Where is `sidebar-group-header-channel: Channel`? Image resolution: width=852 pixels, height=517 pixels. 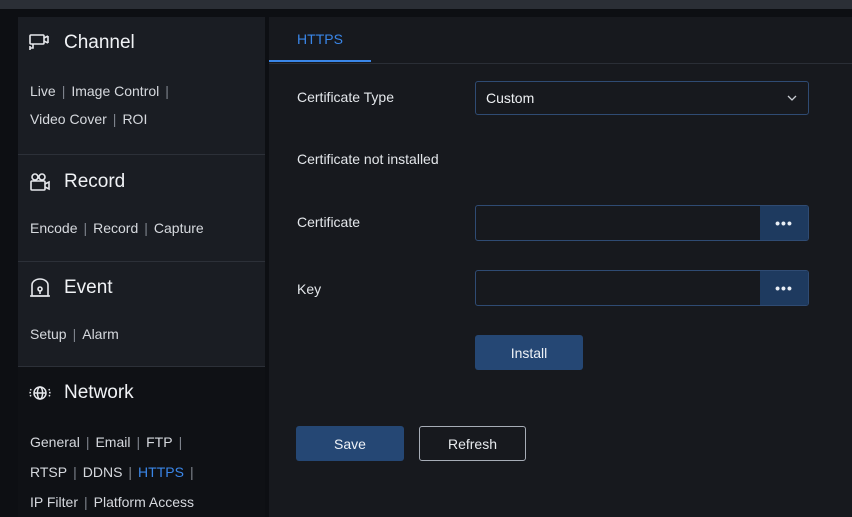
sidebar-group-header-channel: Channel is located at coordinates (81, 43).